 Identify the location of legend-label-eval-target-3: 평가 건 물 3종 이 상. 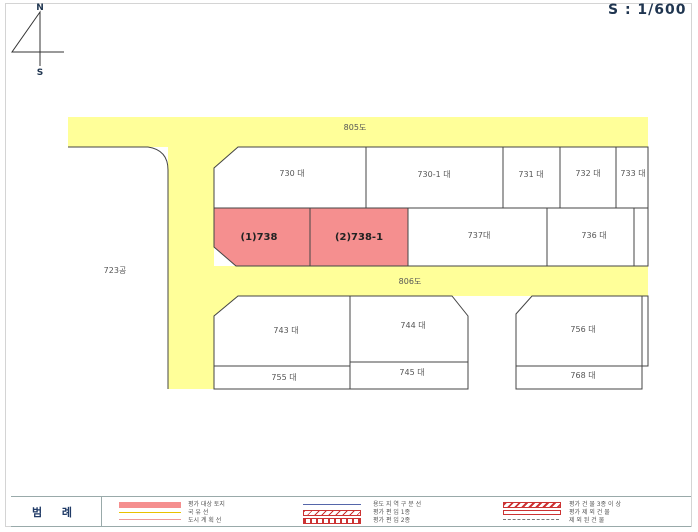
(595, 504).